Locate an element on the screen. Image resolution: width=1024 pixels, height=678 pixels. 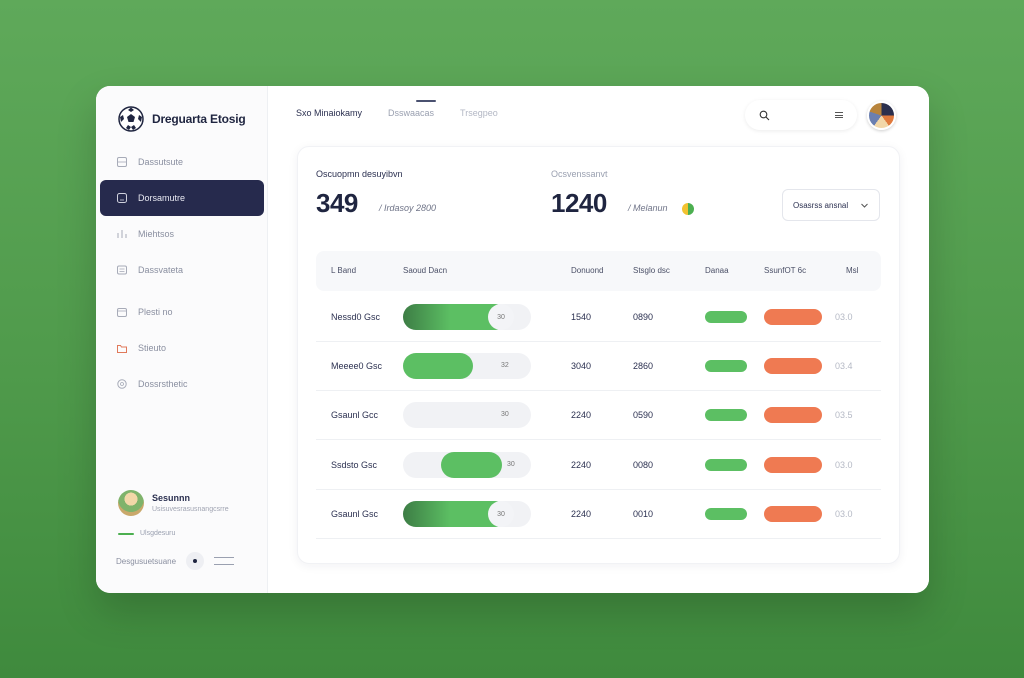
dot-icon is located at coordinates (195, 561).